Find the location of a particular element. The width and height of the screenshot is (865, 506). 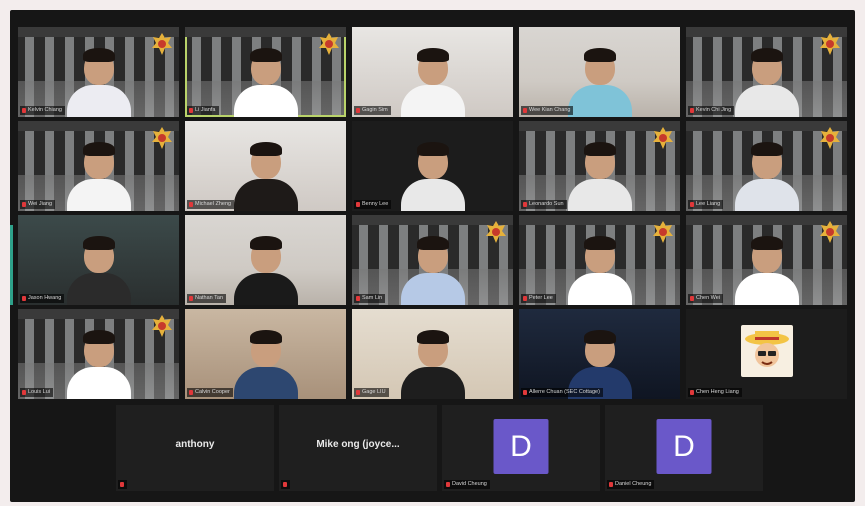

participant-name: Wee Kian Chang is located at coordinates (550, 110).